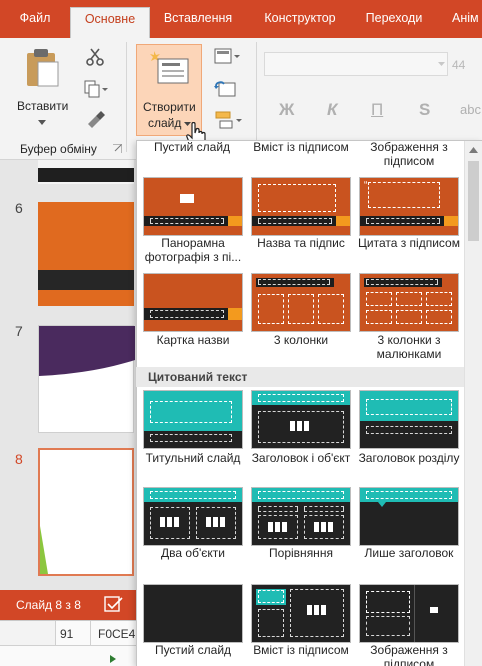 Image resolution: width=482 pixels, height=666 pixels. Describe the element at coordinates (424, 110) in the screenshot. I see `shadow-button: S` at that location.